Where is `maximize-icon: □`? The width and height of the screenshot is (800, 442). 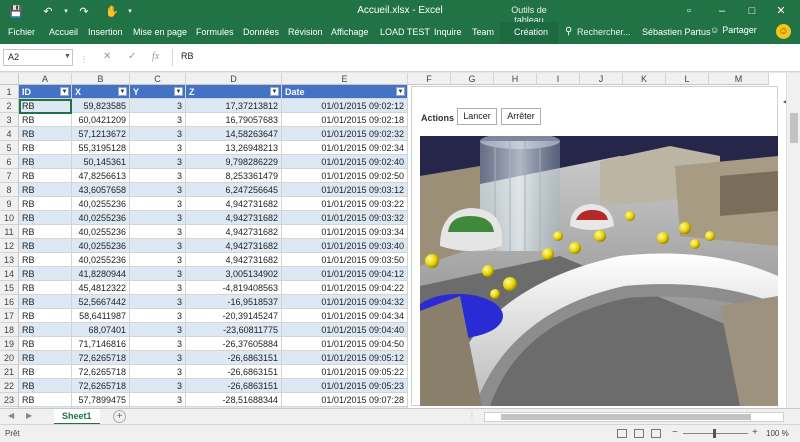
maximize-icon: □ is located at coordinates (752, 11).